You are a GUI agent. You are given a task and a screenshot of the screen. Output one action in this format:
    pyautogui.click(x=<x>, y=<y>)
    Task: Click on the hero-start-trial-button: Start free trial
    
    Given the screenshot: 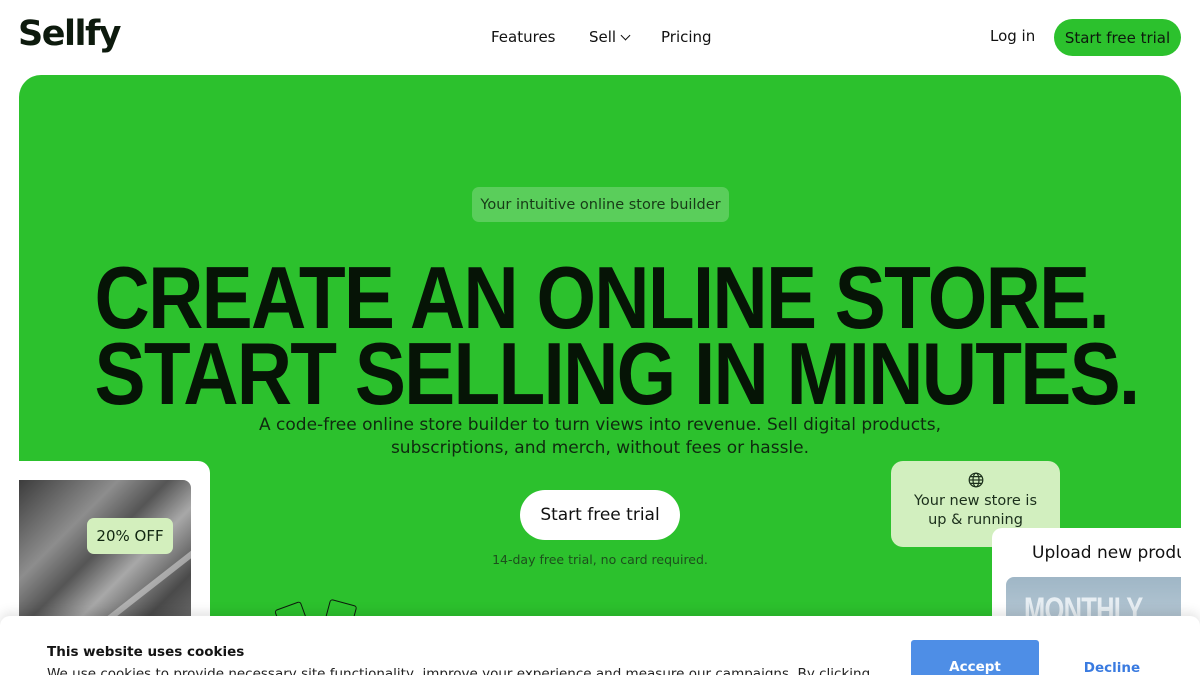 What is the action you would take?
    pyautogui.click(x=600, y=515)
    